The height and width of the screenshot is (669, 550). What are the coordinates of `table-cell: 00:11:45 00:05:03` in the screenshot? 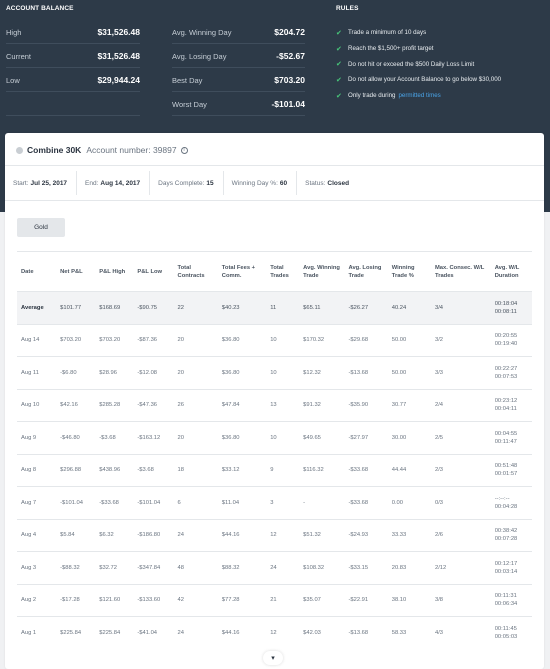 It's located at (511, 632).